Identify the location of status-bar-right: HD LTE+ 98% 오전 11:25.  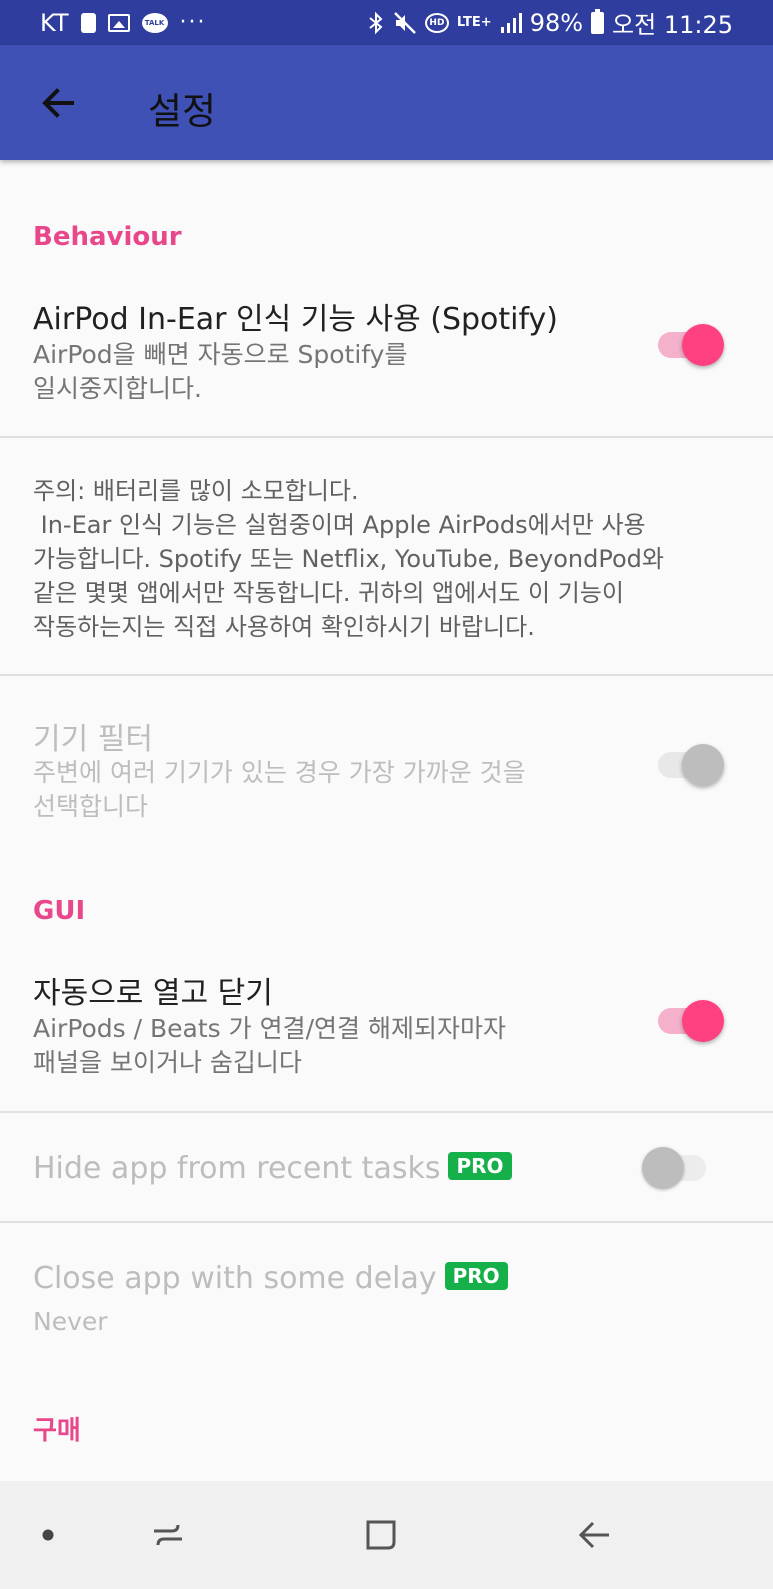
(550, 22).